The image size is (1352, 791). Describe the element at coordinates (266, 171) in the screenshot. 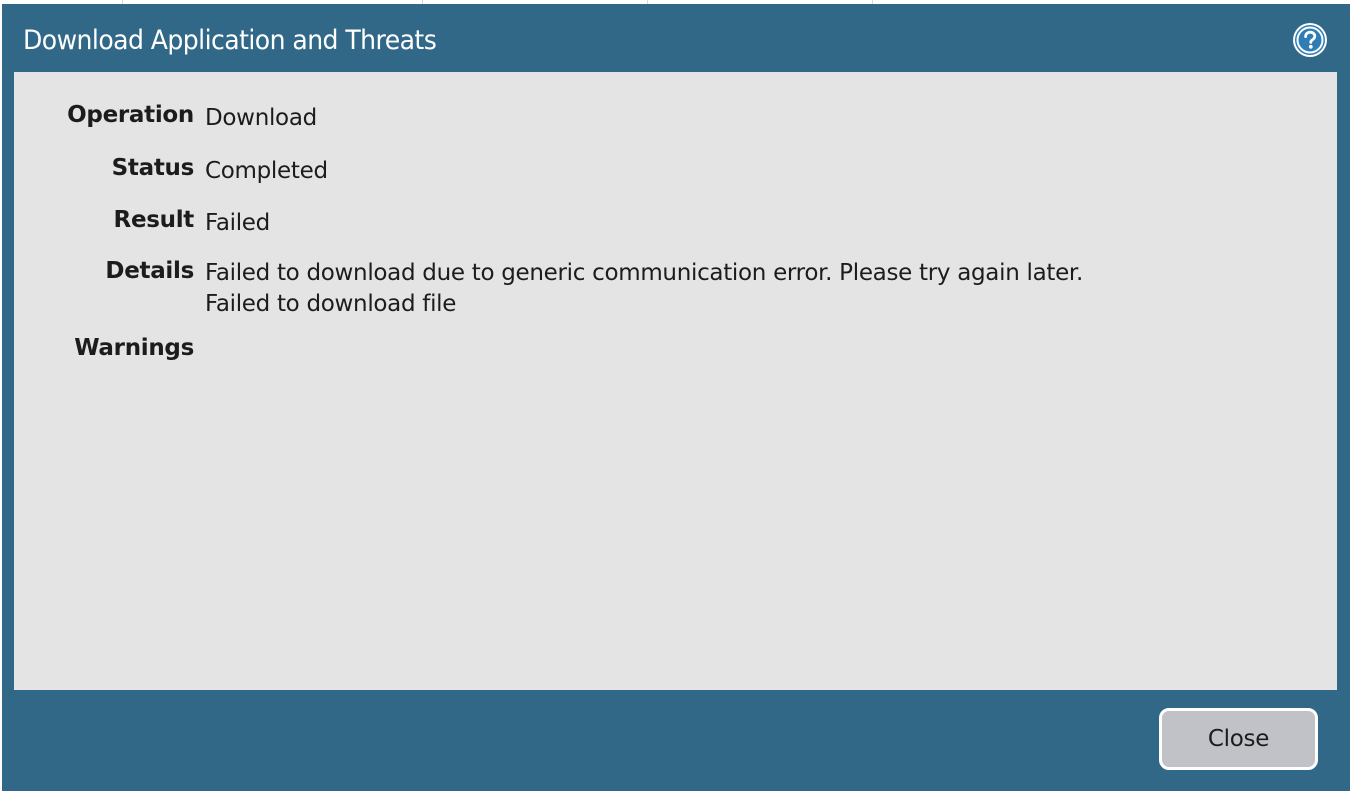

I see `field-value: Completed` at that location.